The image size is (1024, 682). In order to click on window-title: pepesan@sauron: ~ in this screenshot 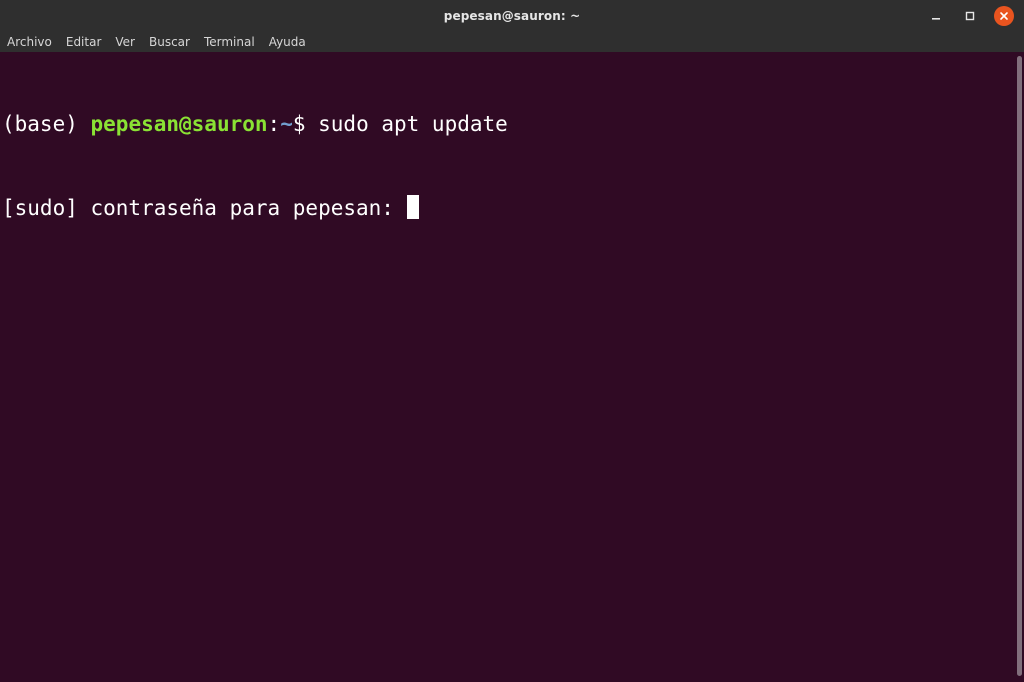, I will do `click(512, 16)`.